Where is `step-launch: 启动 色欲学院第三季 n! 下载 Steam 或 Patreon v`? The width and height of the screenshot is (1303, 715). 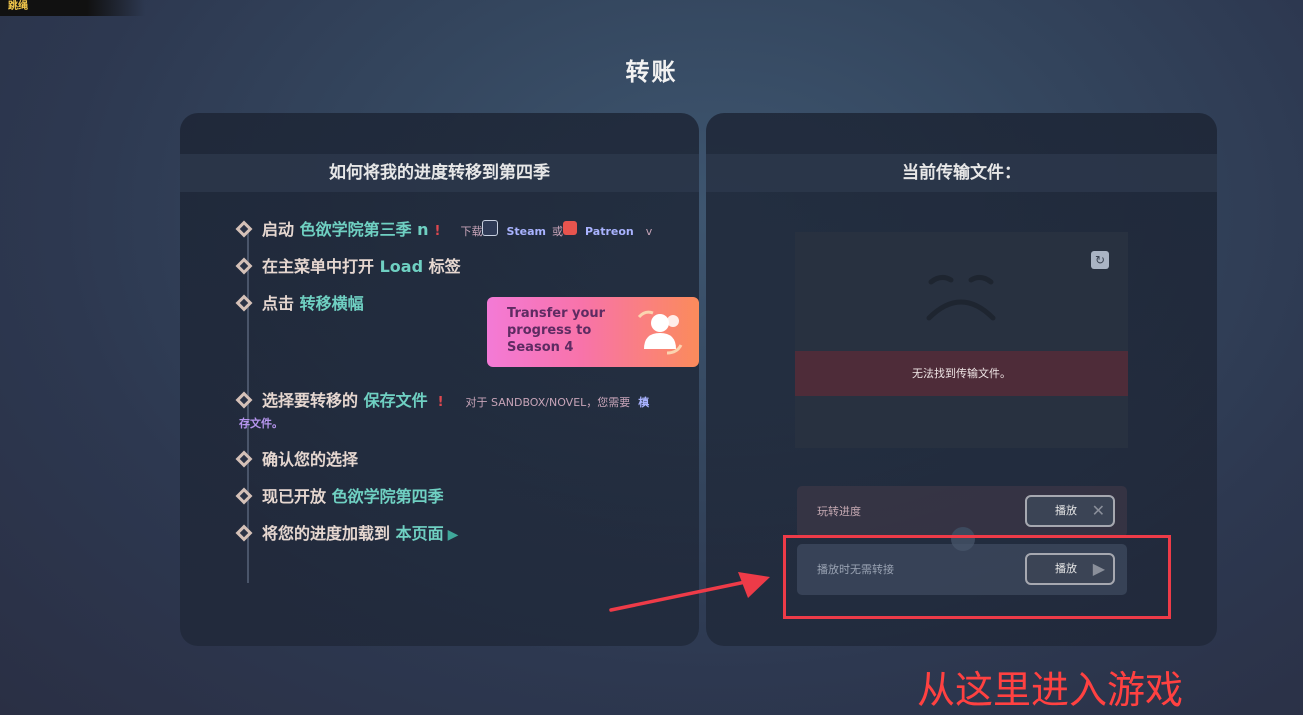
step-launch: 启动 色欲学院第三季 n! 下载 Steam 或 Patreon v is located at coordinates (444, 228).